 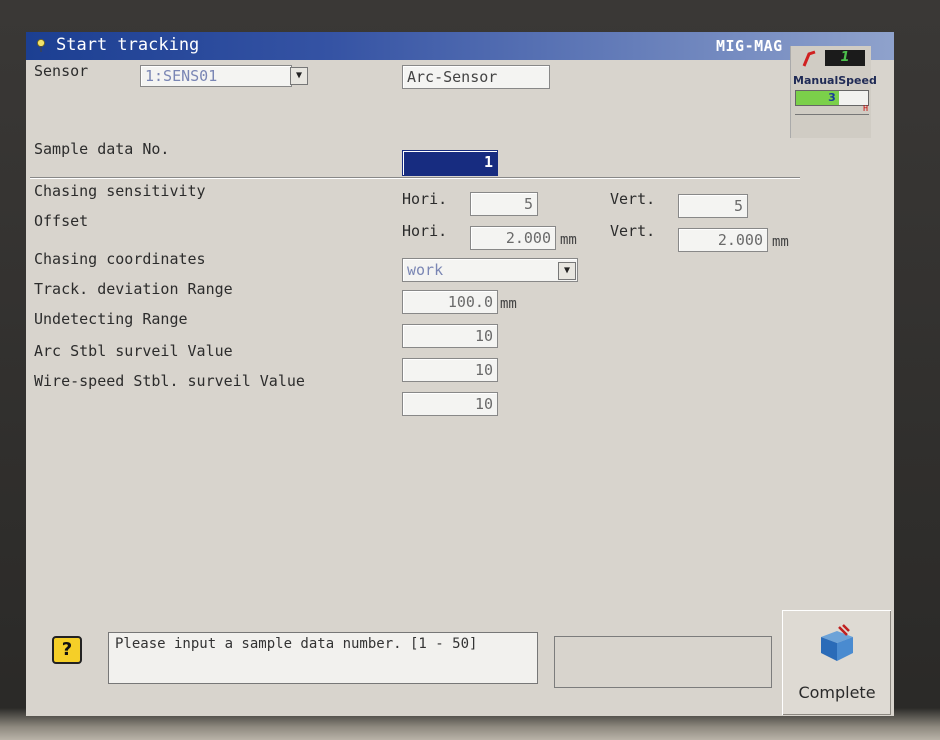 I want to click on chasing-sensitivity-hori-value: 5, so click(x=528, y=204).